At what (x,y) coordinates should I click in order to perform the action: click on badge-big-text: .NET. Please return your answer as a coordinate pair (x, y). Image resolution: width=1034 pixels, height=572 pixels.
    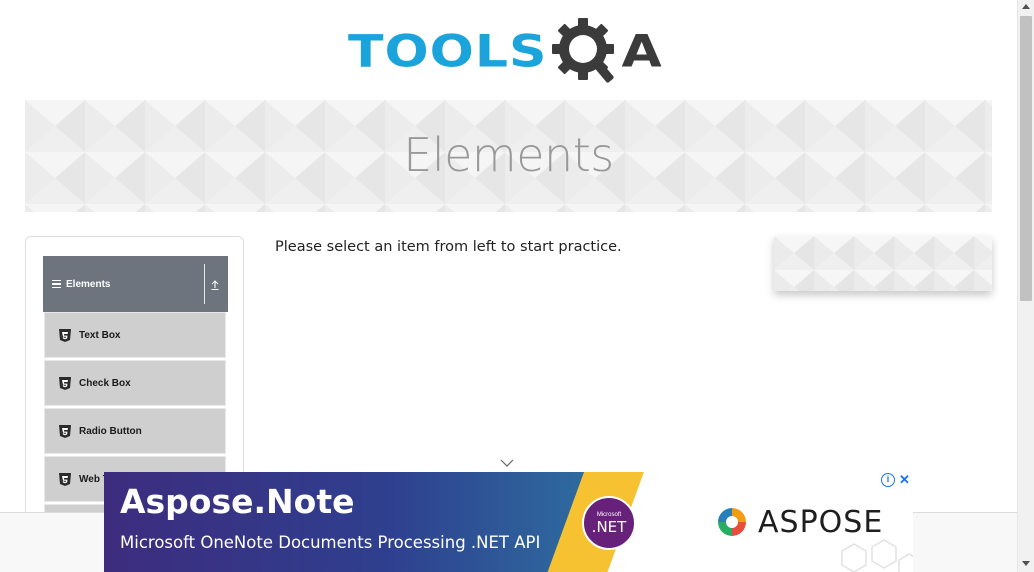
    Looking at the image, I should click on (609, 527).